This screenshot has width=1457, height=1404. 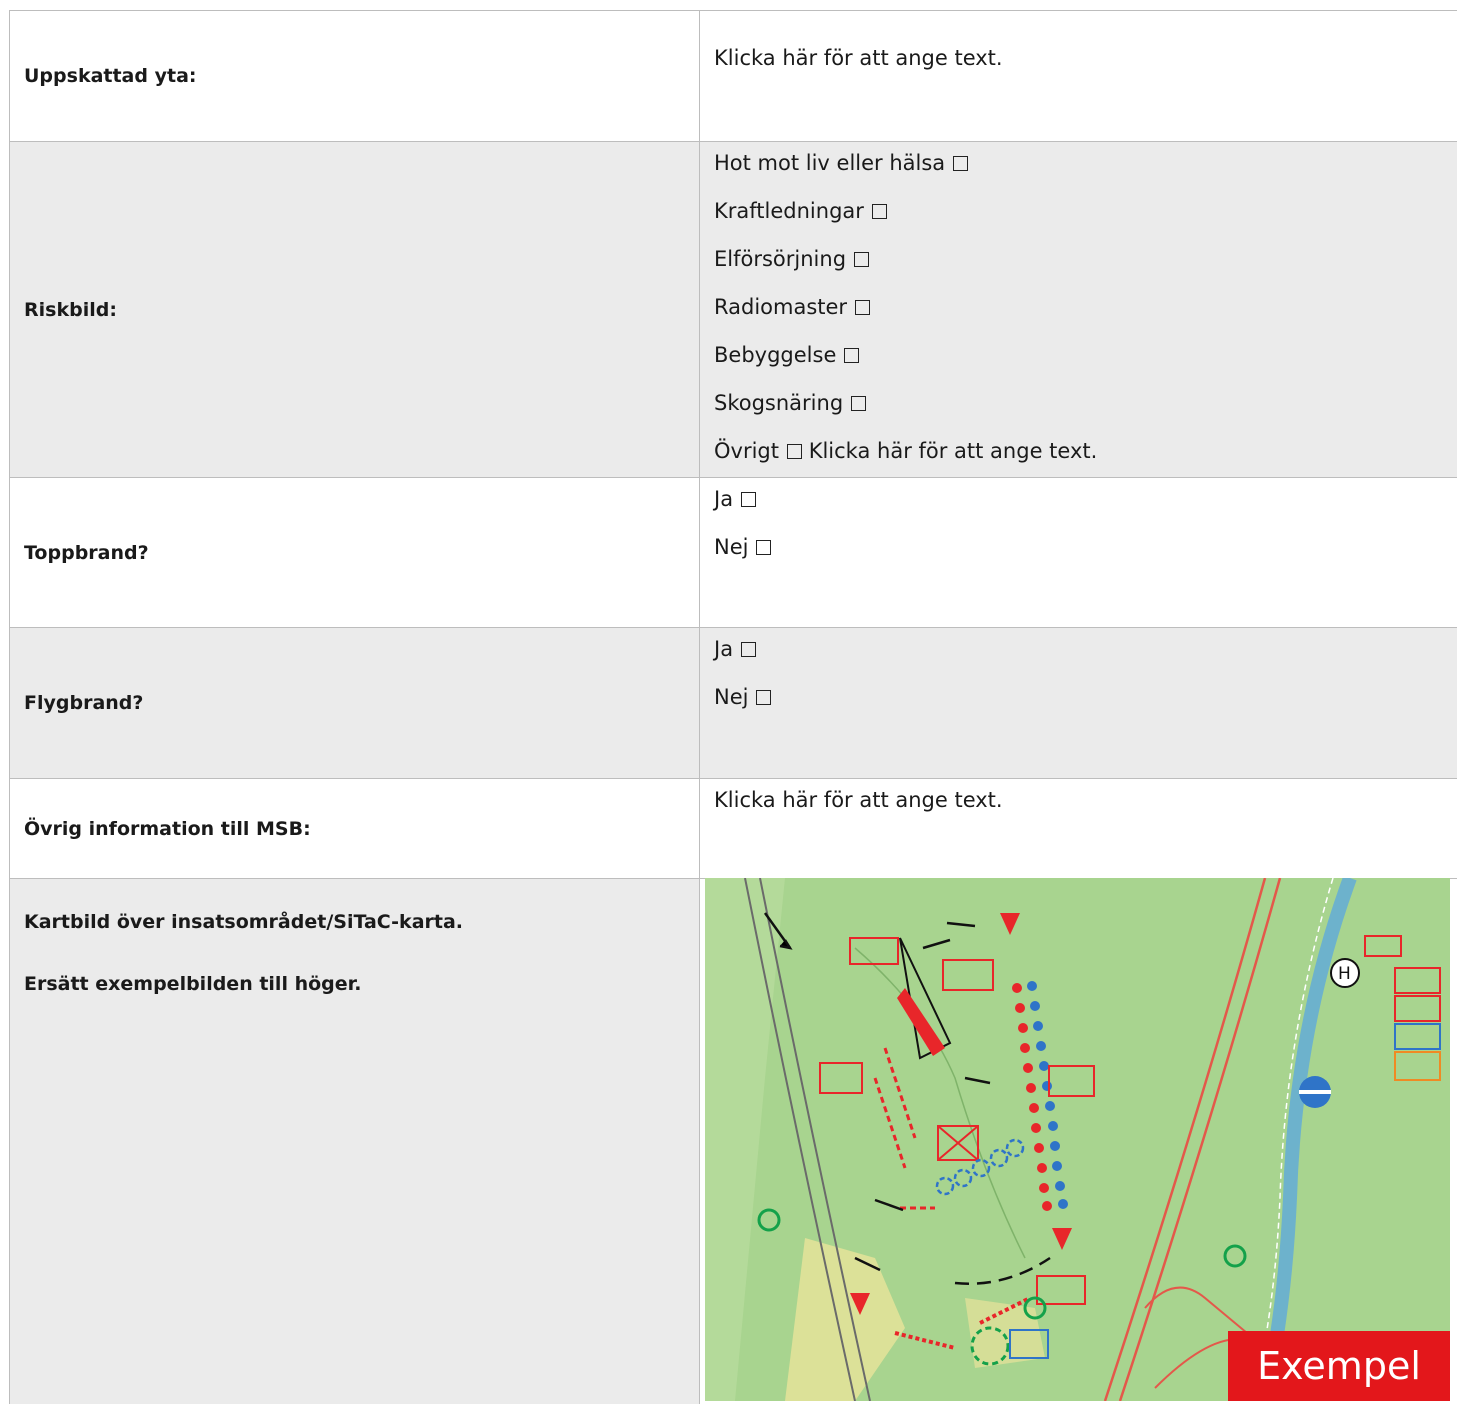 I want to click on top-fire-no: Nej, so click(x=1085, y=556).